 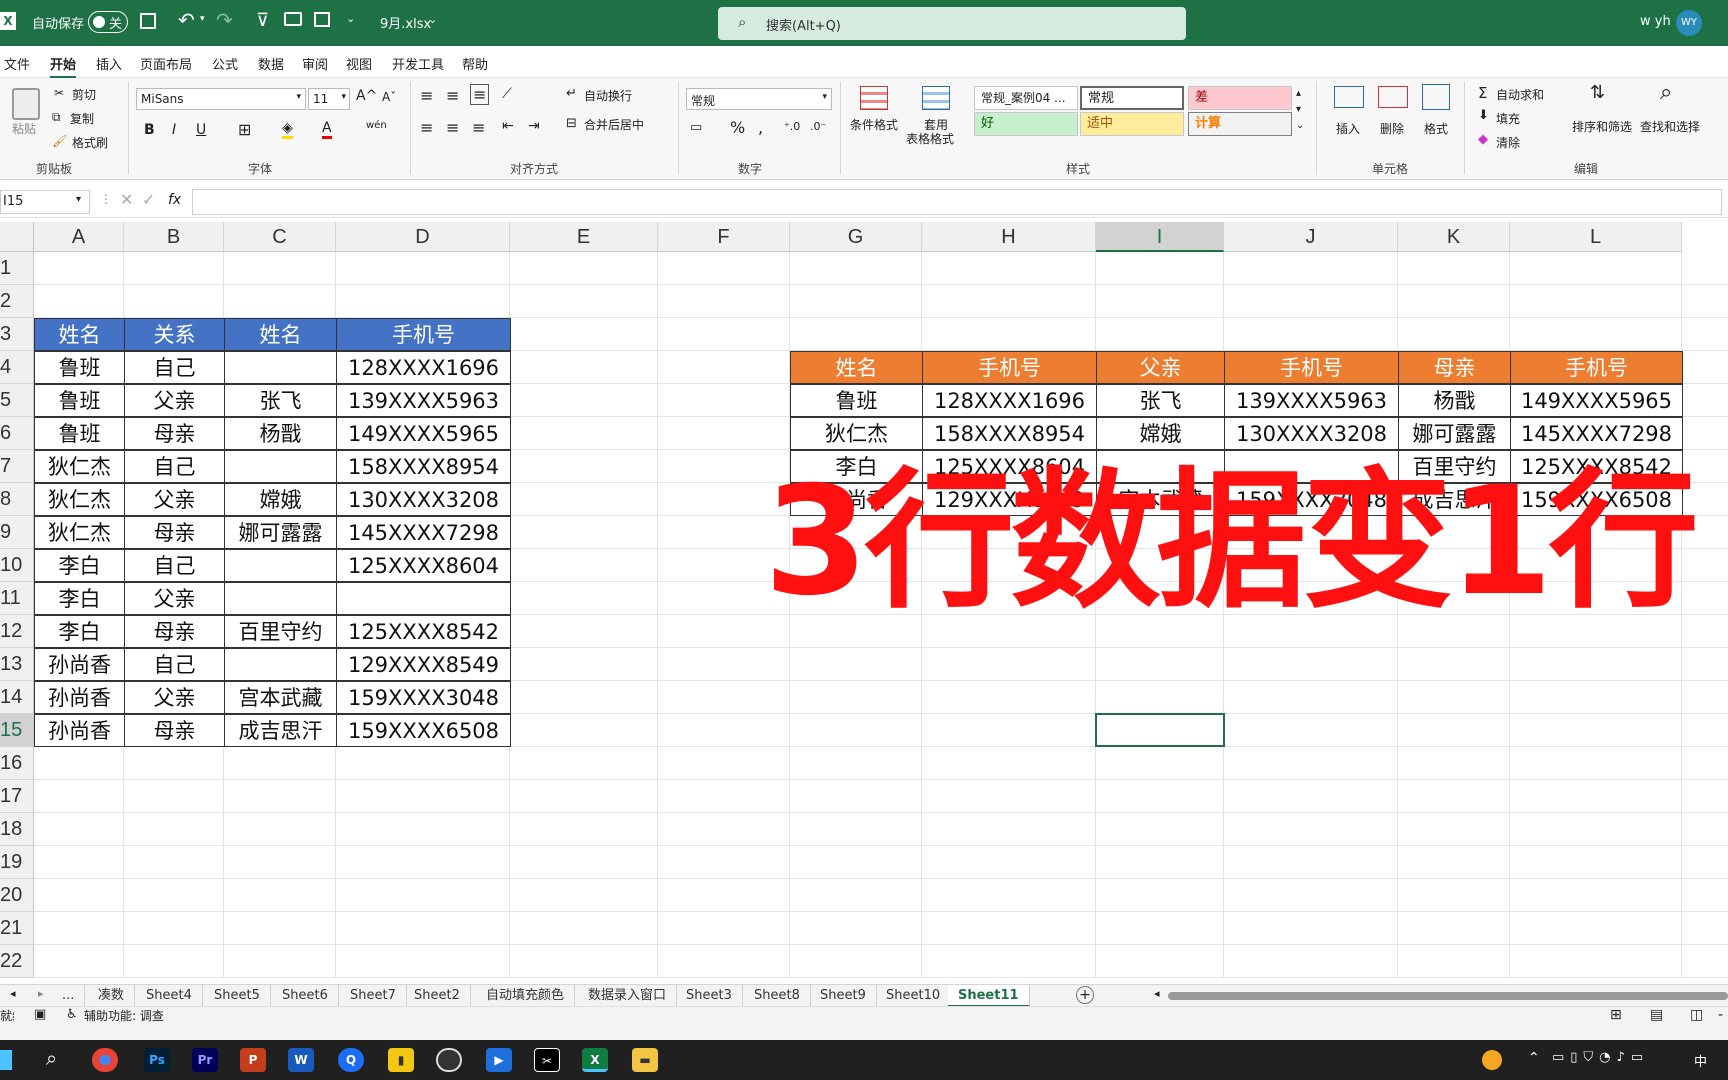 What do you see at coordinates (126, 199) in the screenshot?
I see `cancel-icon: ✕` at bounding box center [126, 199].